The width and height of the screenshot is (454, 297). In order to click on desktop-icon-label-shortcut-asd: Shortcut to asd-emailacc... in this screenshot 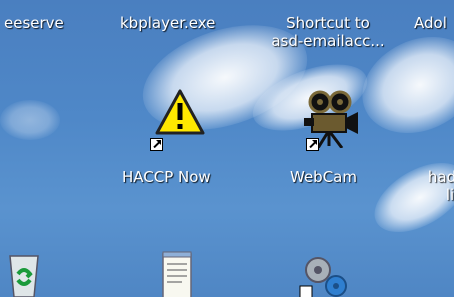, I will do `click(328, 32)`.